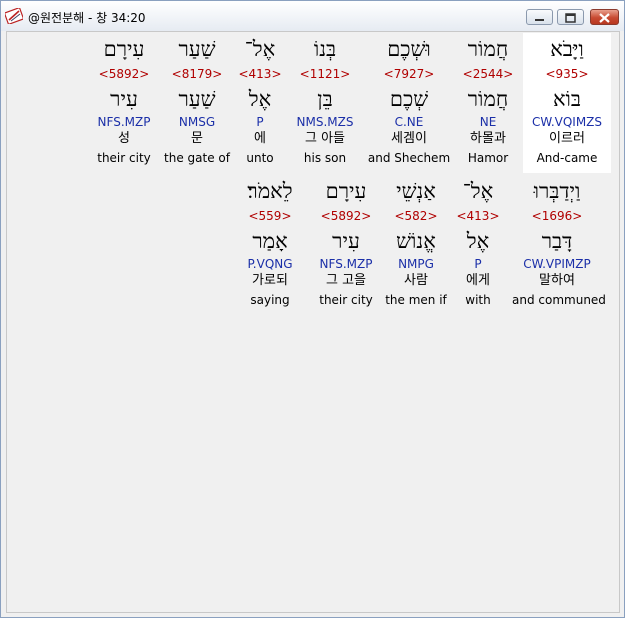 The image size is (625, 618). Describe the element at coordinates (124, 158) in the screenshot. I see `english-gloss: their city` at that location.